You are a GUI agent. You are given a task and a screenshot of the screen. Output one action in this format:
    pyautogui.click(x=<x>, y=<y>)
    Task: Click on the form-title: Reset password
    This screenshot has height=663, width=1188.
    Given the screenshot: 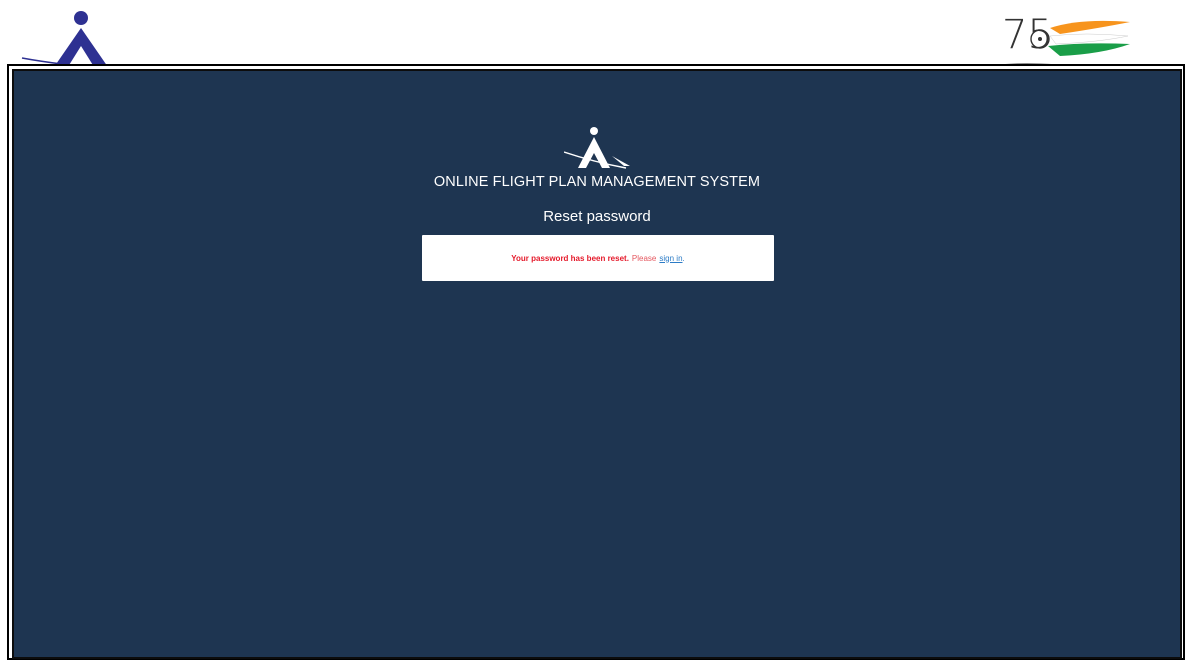 What is the action you would take?
    pyautogui.click(x=597, y=216)
    